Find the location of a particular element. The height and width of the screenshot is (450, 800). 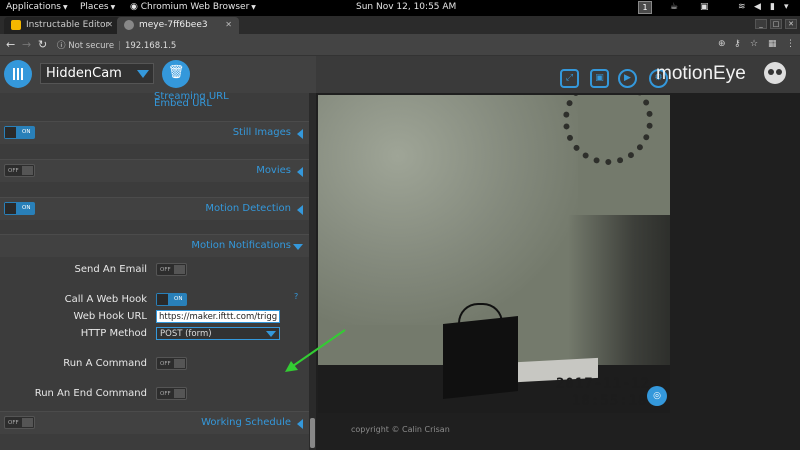

places-label: Places is located at coordinates (94, 7).